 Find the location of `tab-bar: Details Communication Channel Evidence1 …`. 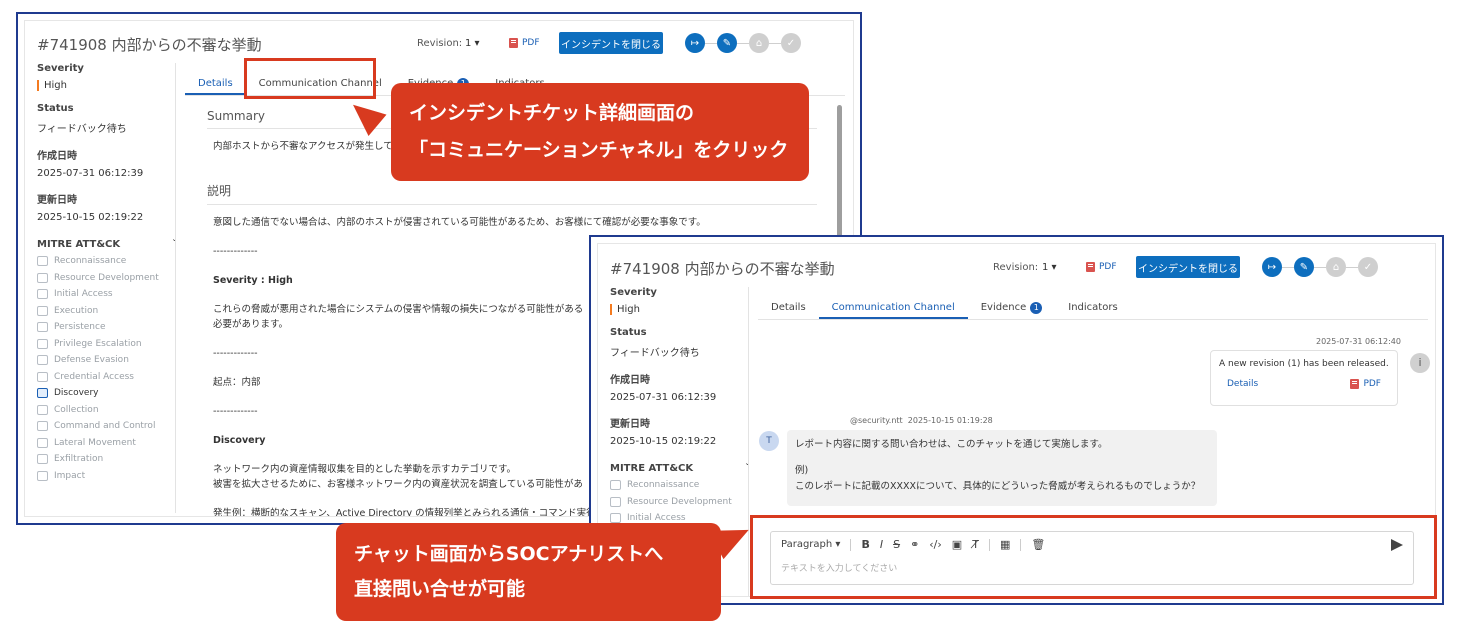

tab-bar: Details Communication Channel Evidence1 … is located at coordinates (1093, 308).